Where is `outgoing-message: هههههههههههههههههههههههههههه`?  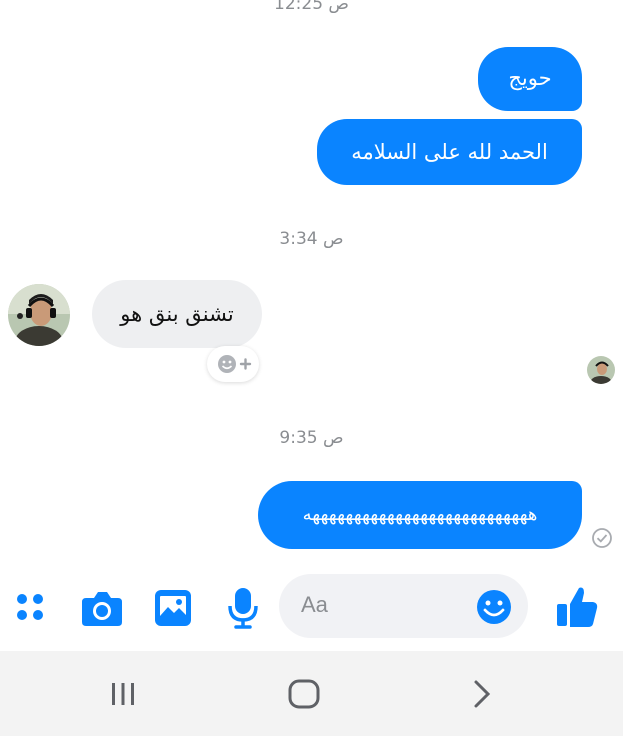
outgoing-message: هههههههههههههههههههههههههههه is located at coordinates (420, 515).